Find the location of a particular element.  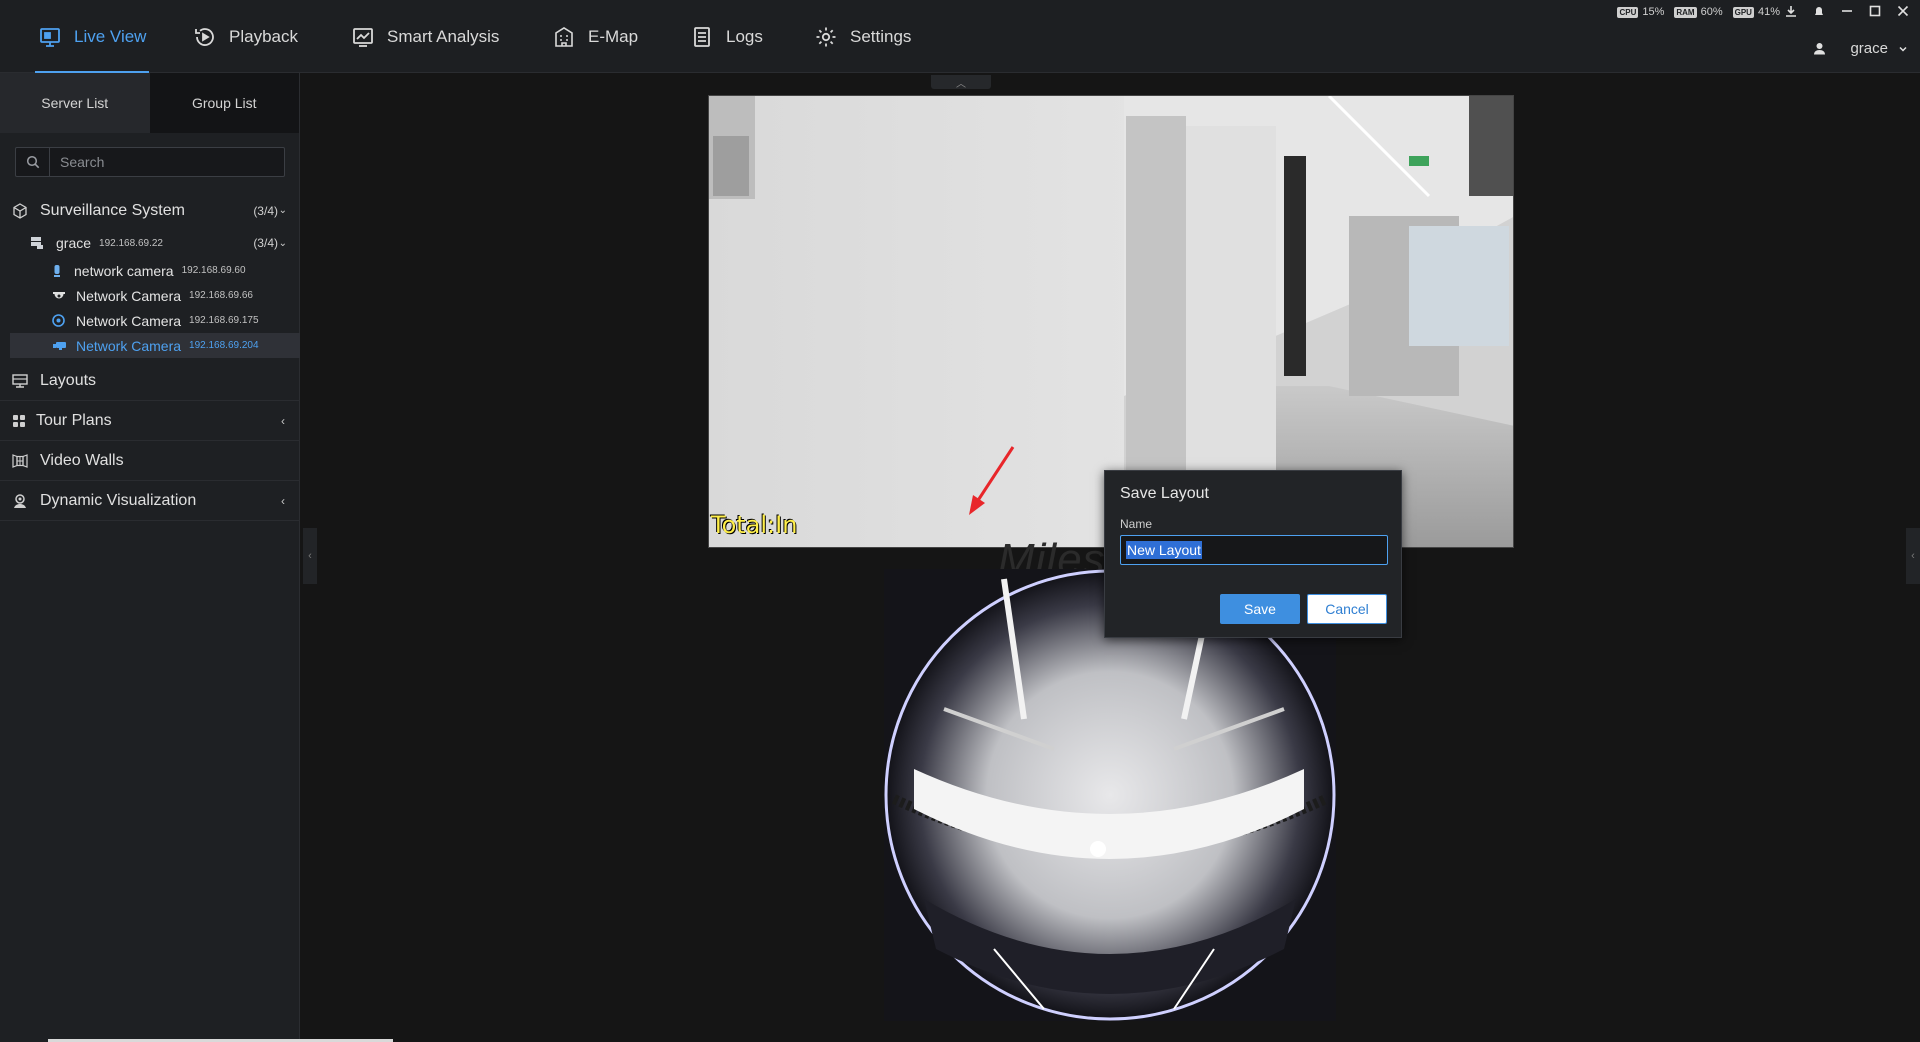

tree-tour-plans: Tour Plans ‹ is located at coordinates (150, 421).